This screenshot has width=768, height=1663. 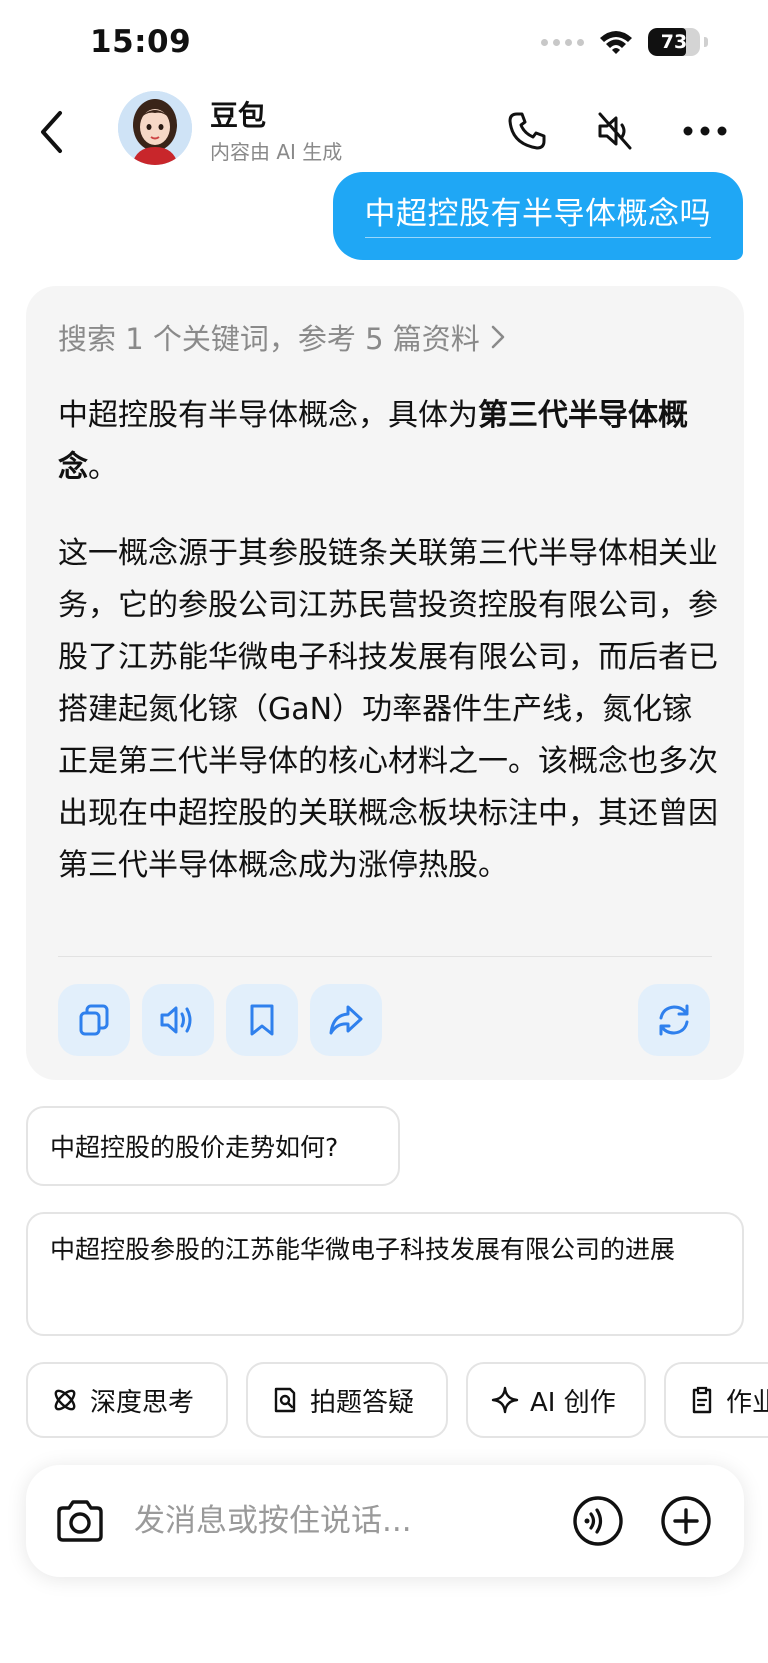 I want to click on user-message-text: 中超控股有半导体概念吗, so click(x=537, y=216).